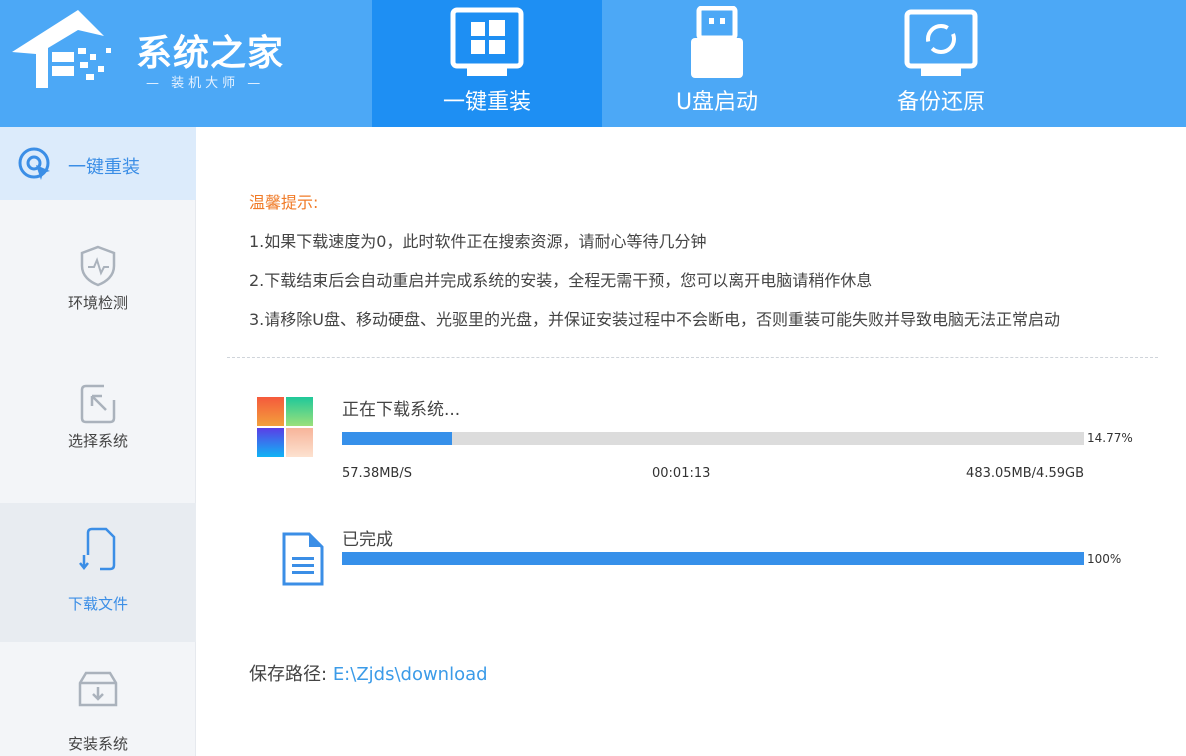 This screenshot has height=756, width=1186. What do you see at coordinates (487, 41) in the screenshot?
I see `monitor-windows-icon` at bounding box center [487, 41].